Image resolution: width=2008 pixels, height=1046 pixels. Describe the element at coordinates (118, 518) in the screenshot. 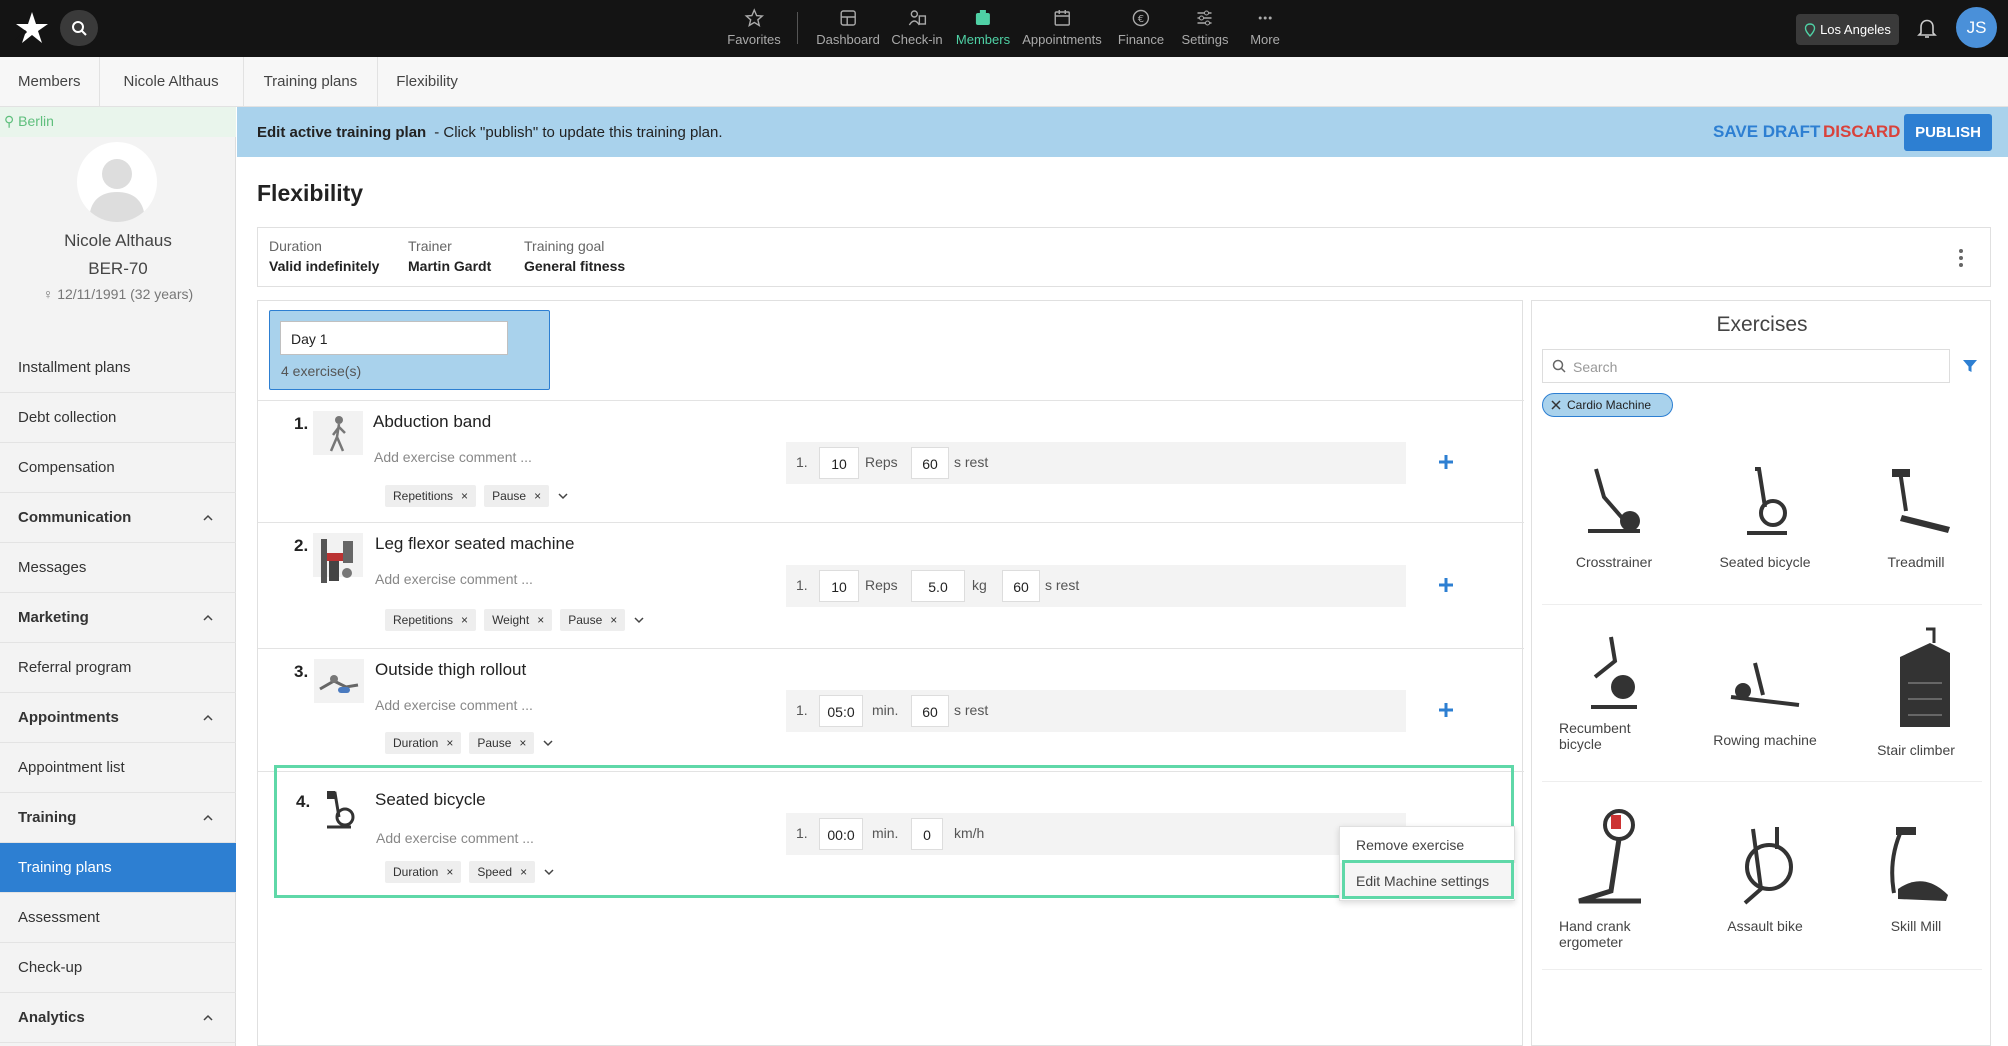

I see `sidebar-section-communication: Communication` at that location.